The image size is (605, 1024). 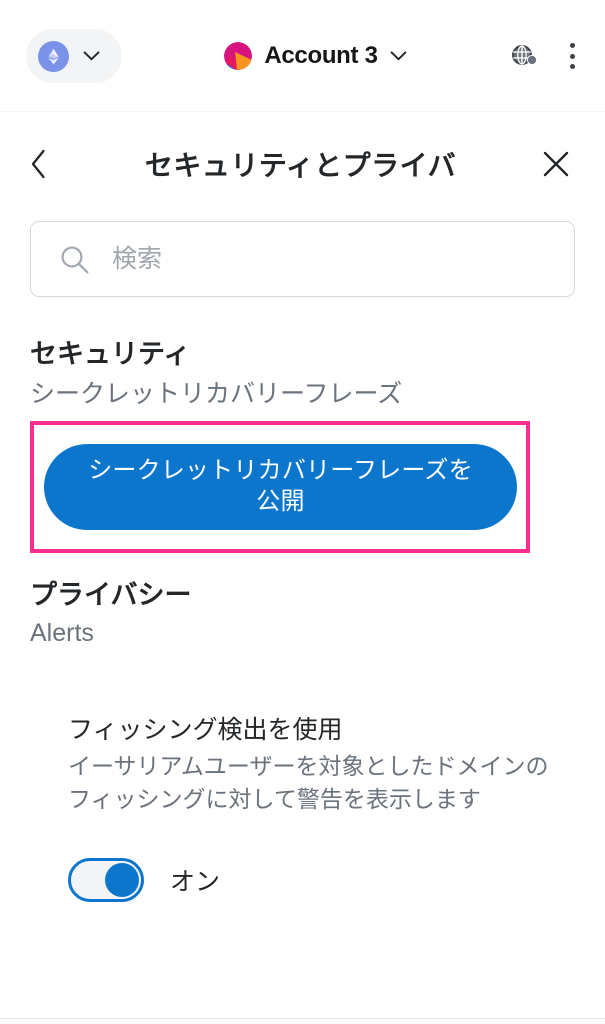 I want to click on reveal-srp-highlight-box: シークレットリカバリーフレーズを公開, so click(x=280, y=487).